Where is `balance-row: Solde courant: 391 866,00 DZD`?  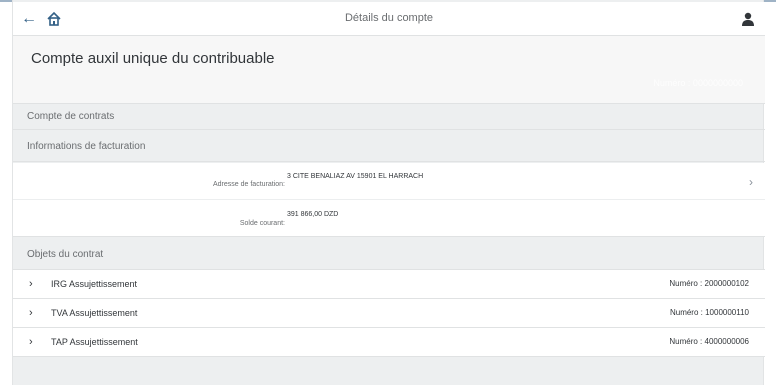 balance-row: Solde courant: 391 866,00 DZD is located at coordinates (389, 218).